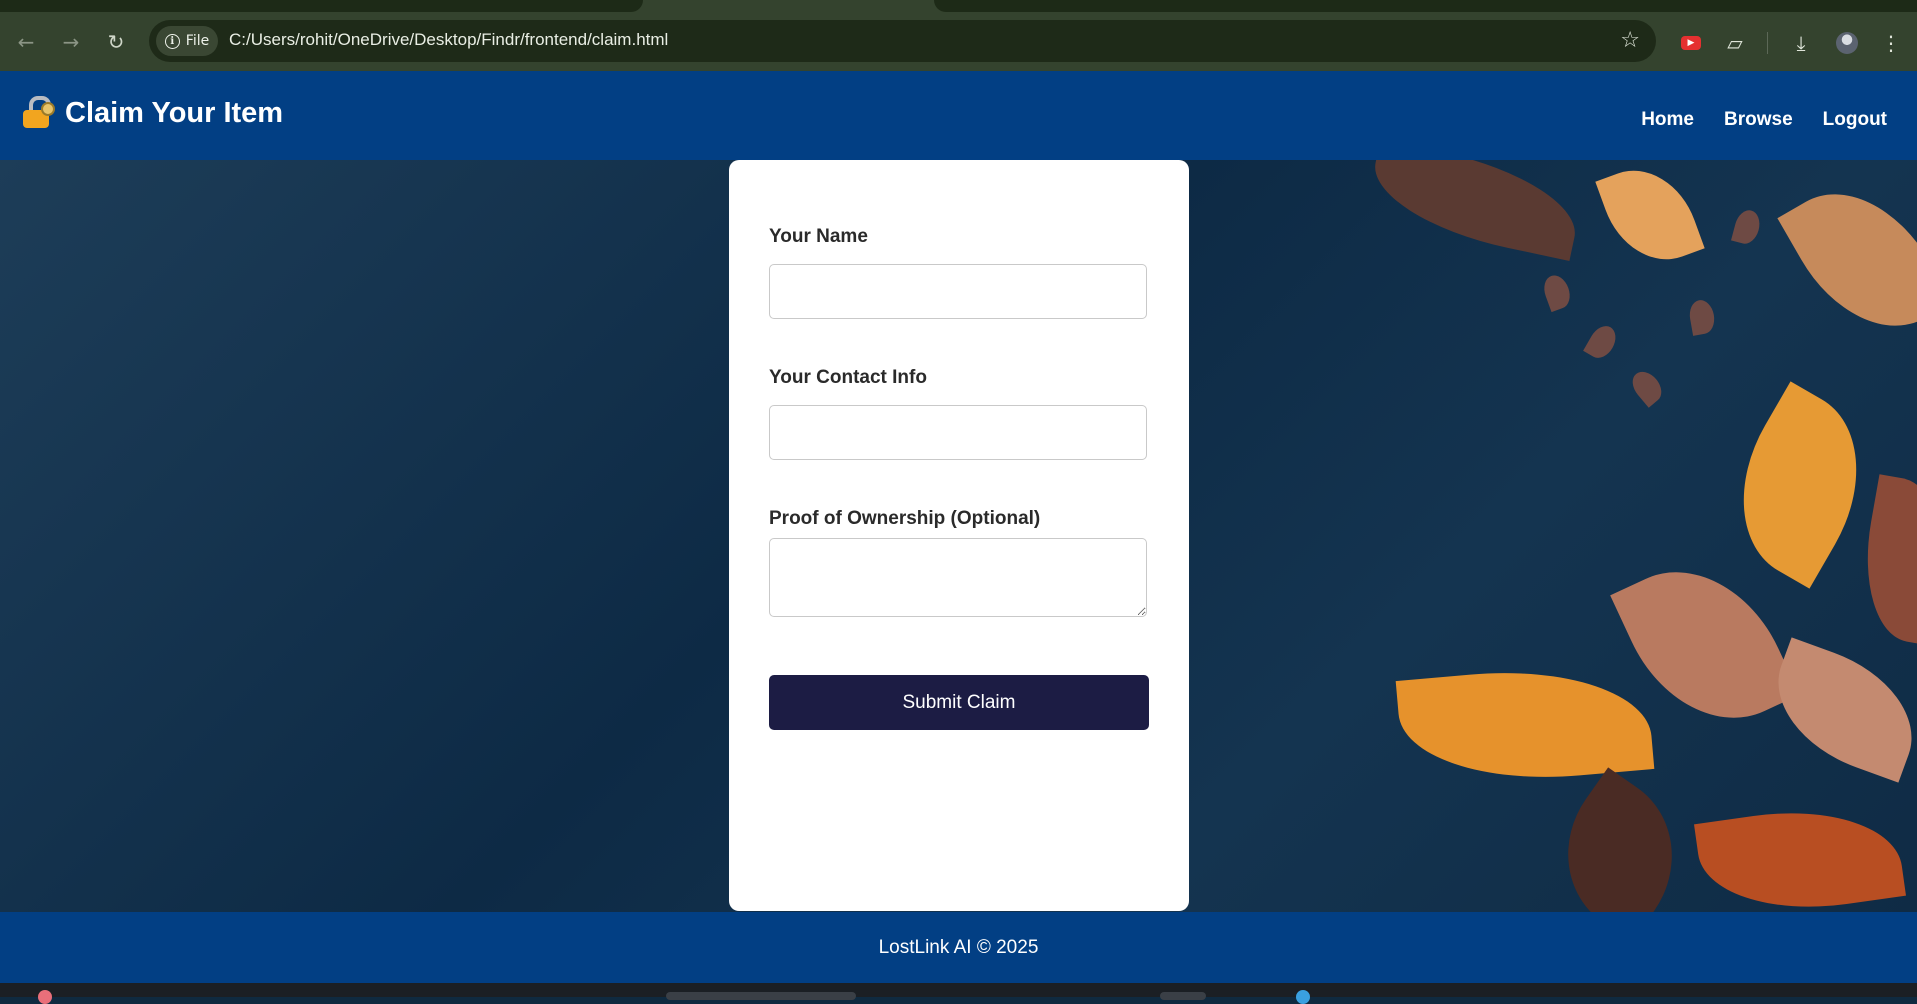  I want to click on site-footer: LostLink AI © 2025, so click(958, 947).